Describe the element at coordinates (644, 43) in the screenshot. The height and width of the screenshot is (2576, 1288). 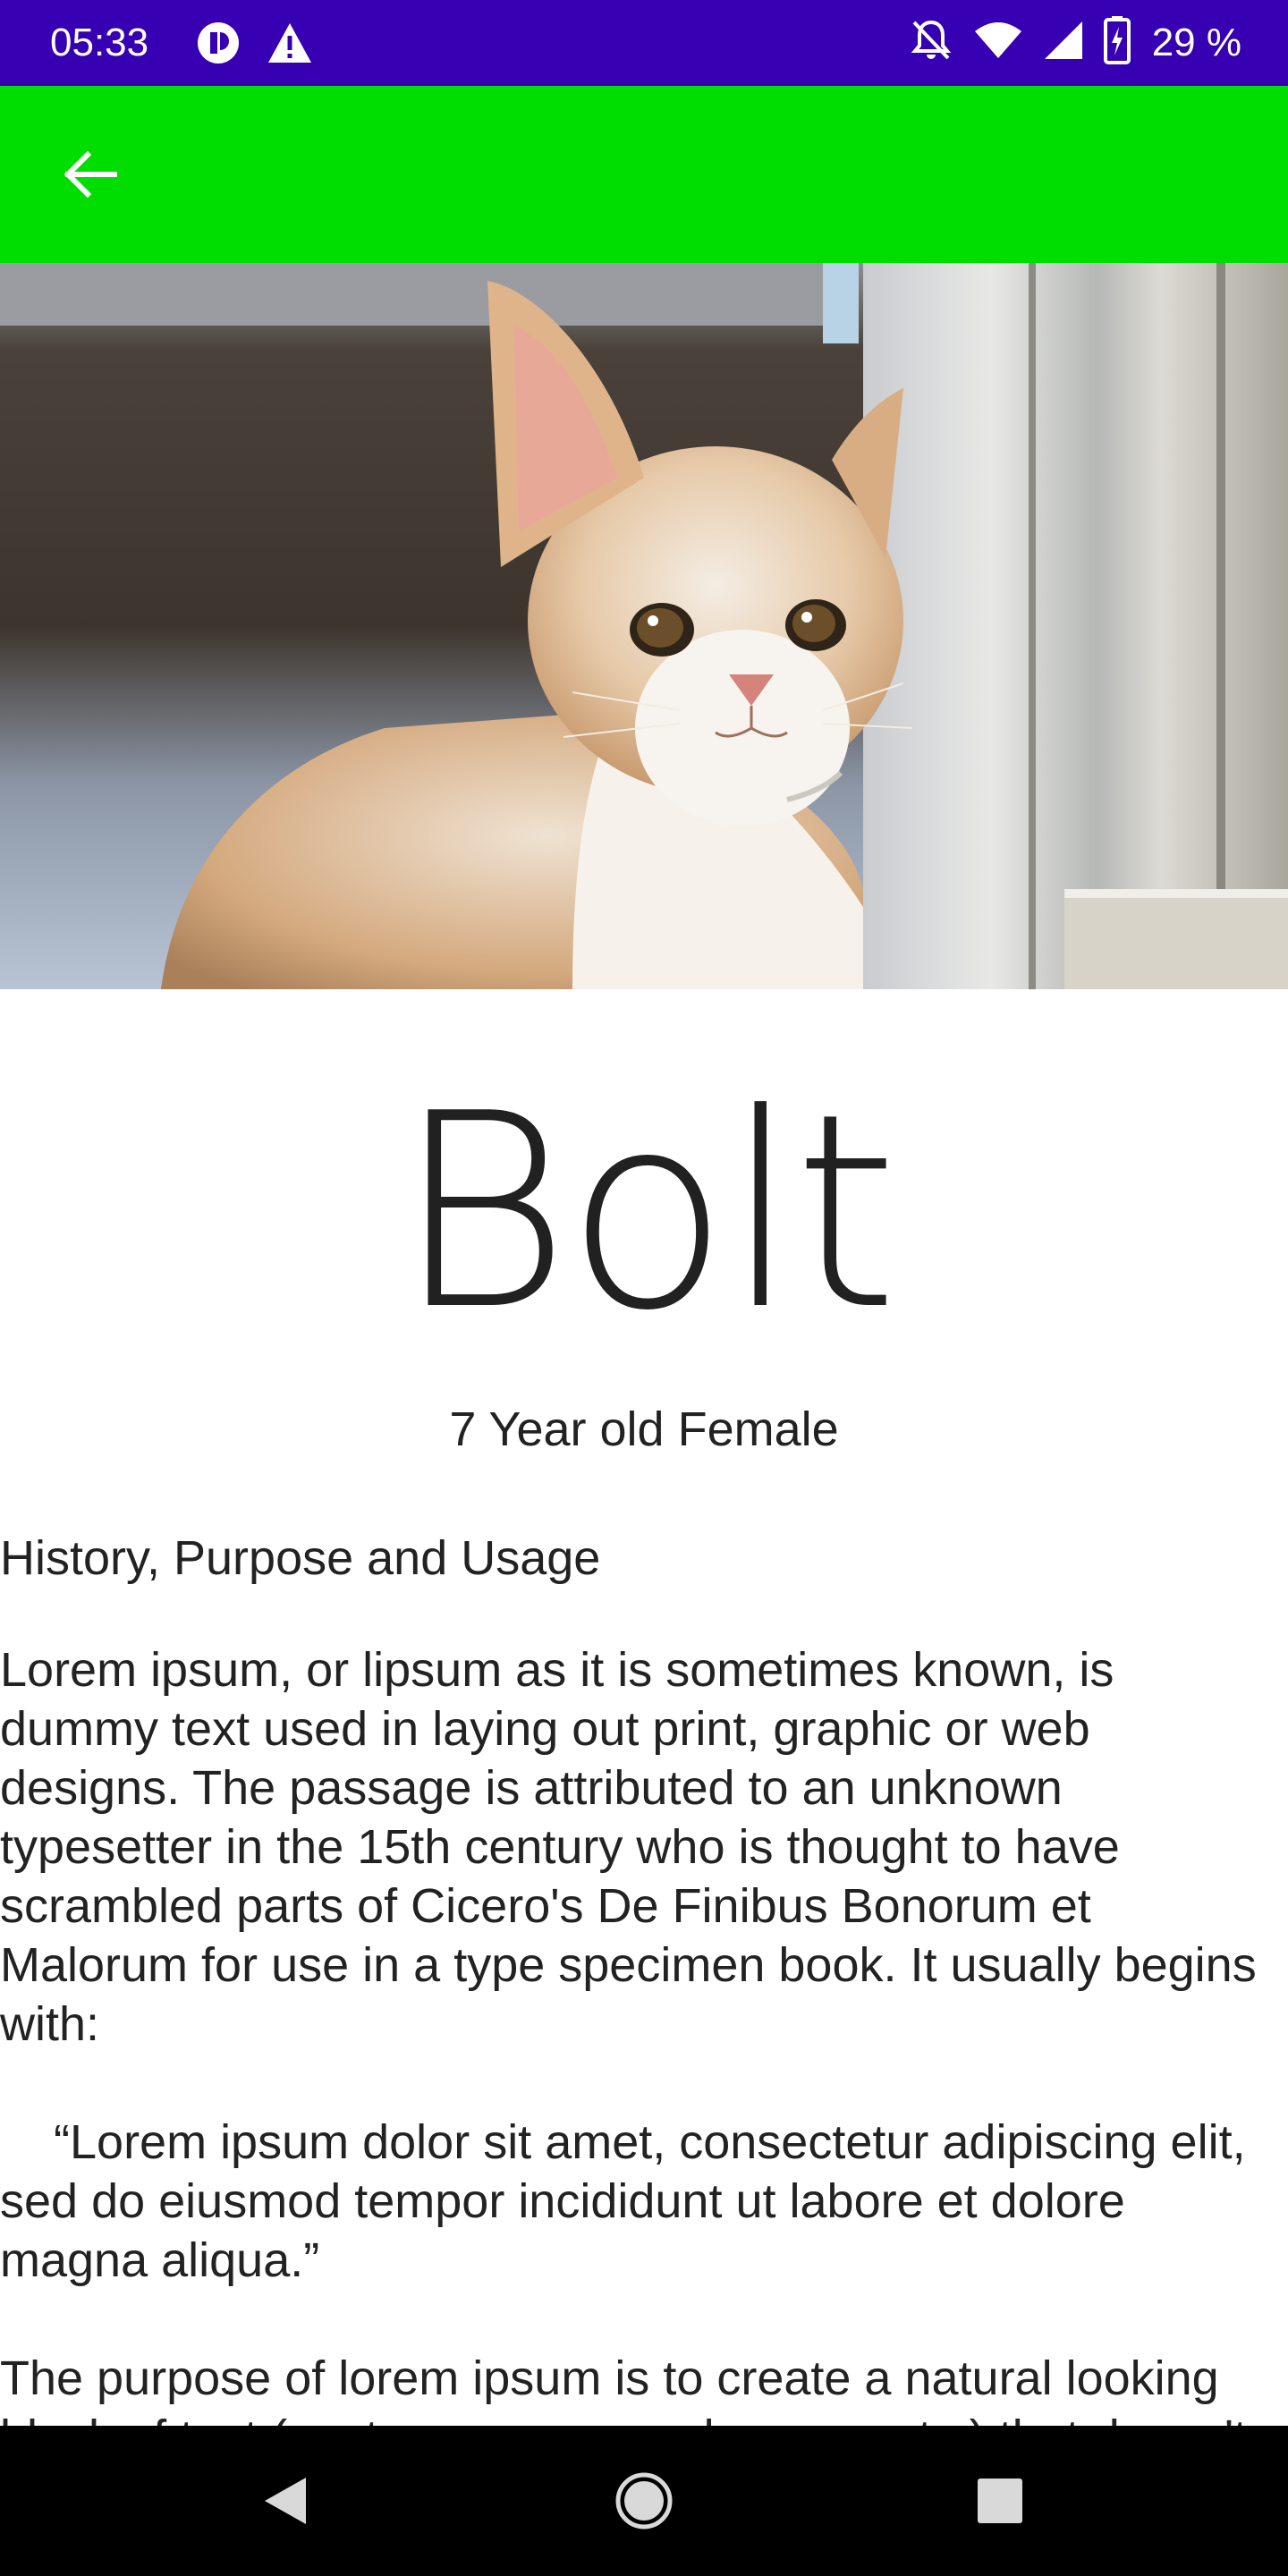
I see `status-bar: 05:33 29 %` at that location.